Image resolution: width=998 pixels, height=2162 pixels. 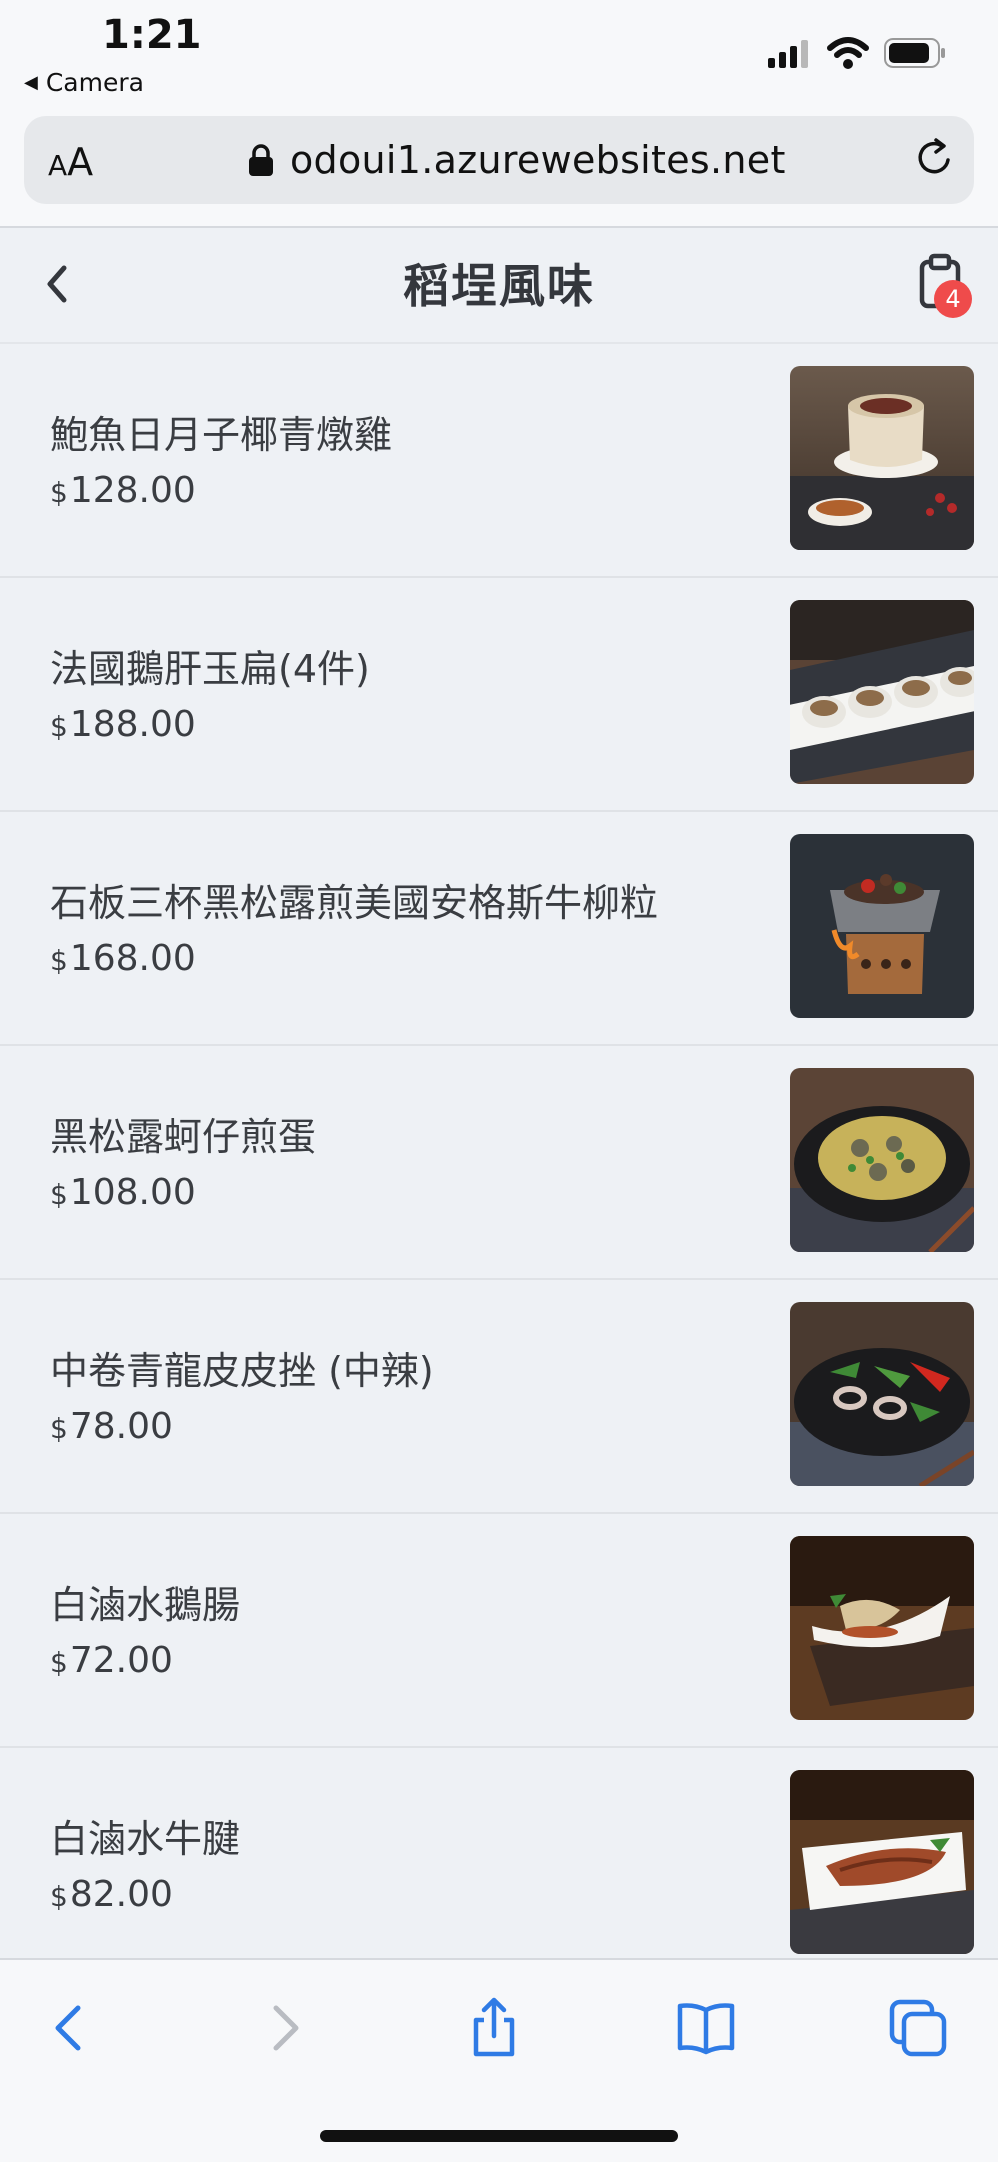 I want to click on back-triangle-icon: ◀, so click(x=31, y=82).